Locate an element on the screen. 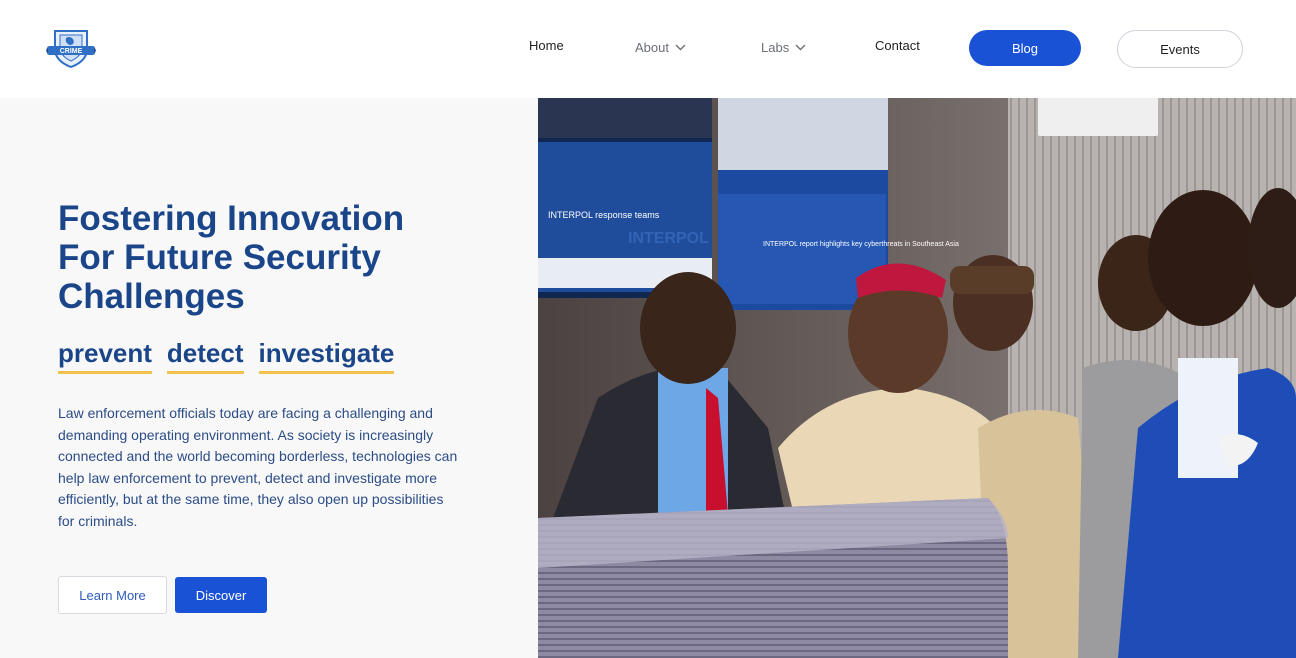 The width and height of the screenshot is (1296, 658). nav-labs-label: Labs is located at coordinates (775, 47).